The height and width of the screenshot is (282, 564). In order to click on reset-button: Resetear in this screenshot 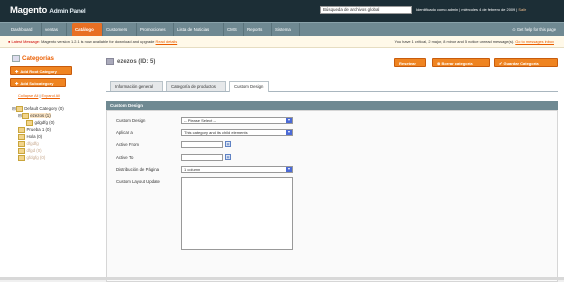, I will do `click(410, 62)`.